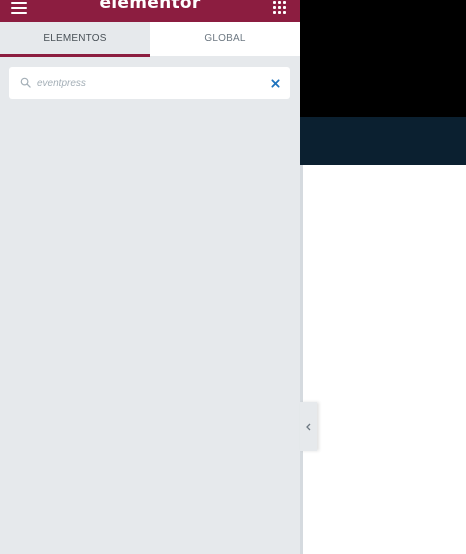  What do you see at coordinates (275, 83) in the screenshot?
I see `close-icon` at bounding box center [275, 83].